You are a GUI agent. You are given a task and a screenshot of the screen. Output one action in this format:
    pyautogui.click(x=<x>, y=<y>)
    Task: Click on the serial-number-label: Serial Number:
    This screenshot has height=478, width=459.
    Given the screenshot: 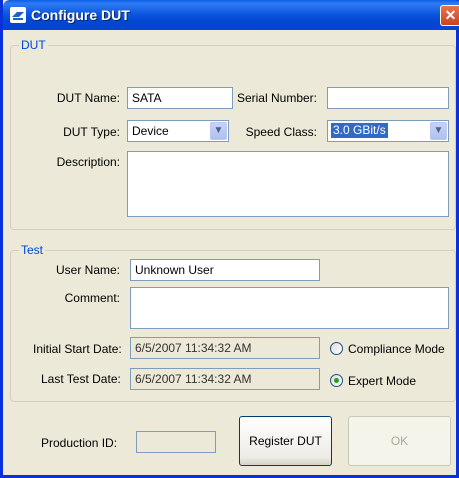 What is the action you would take?
    pyautogui.click(x=276, y=98)
    